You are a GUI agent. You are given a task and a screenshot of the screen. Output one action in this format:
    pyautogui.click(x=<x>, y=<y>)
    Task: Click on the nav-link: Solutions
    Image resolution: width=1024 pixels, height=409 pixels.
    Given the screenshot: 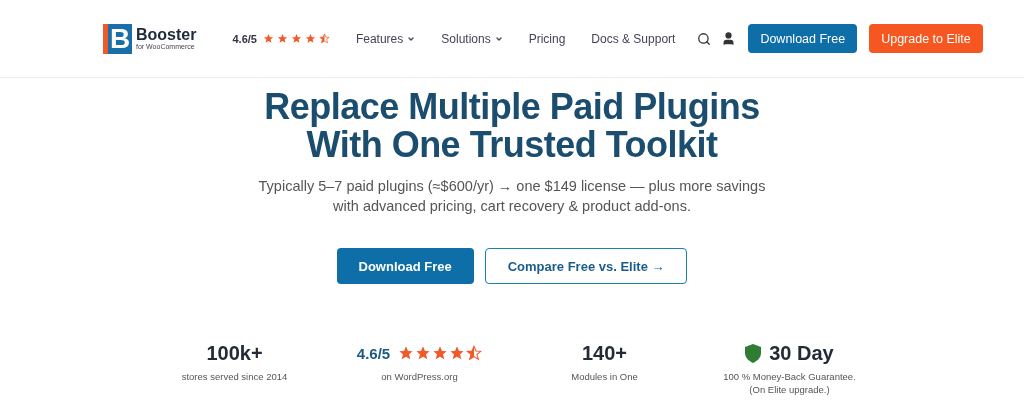 What is the action you would take?
    pyautogui.click(x=472, y=38)
    